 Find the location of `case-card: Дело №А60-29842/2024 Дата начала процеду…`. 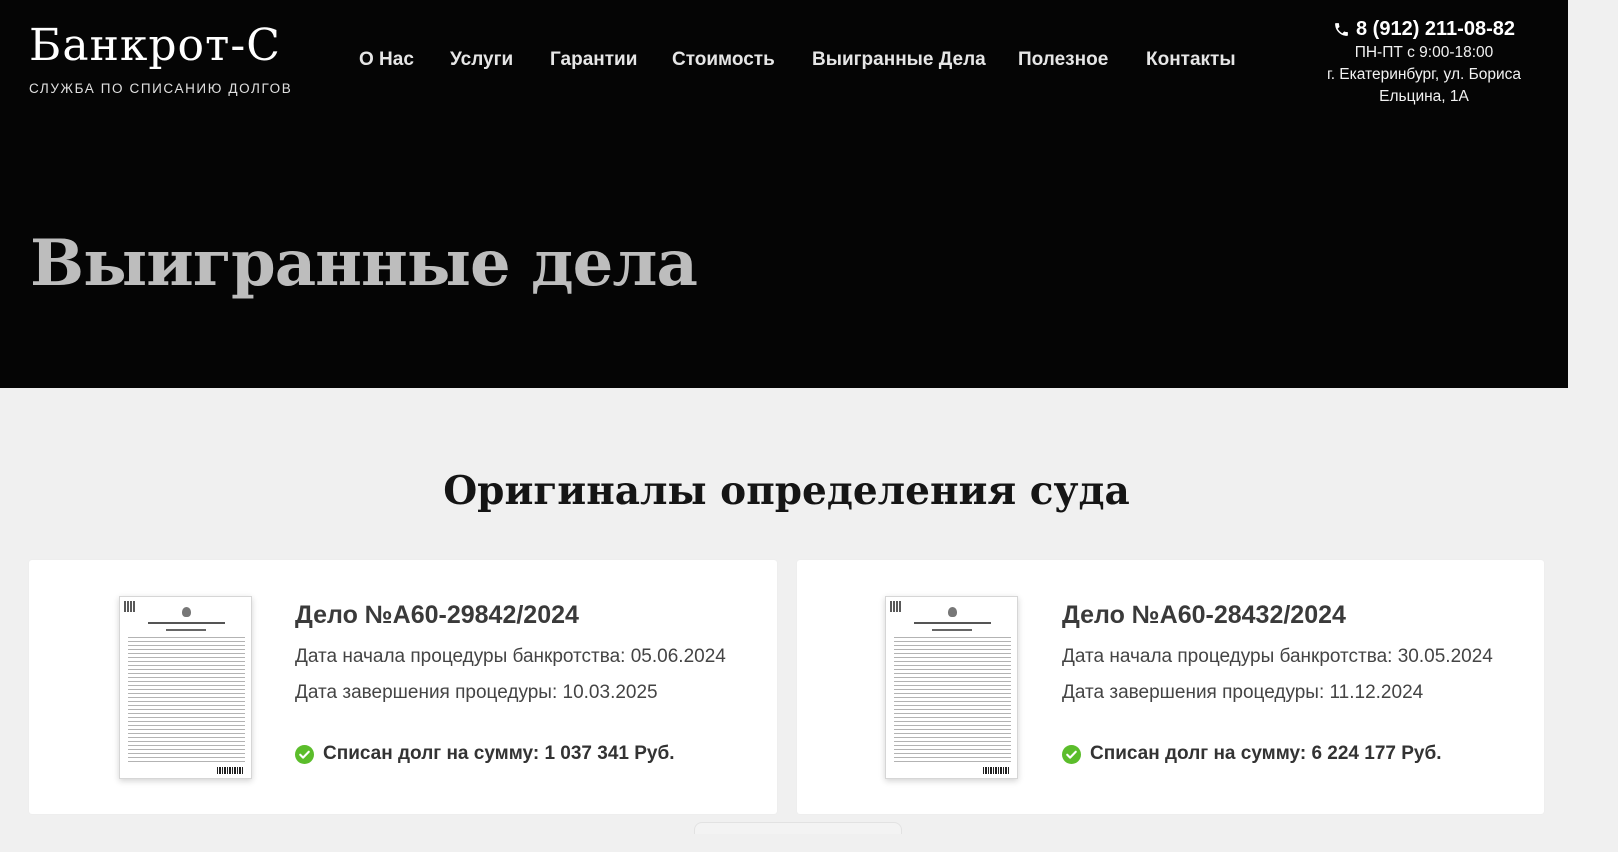

case-card: Дело №А60-29842/2024 Дата начала процеду… is located at coordinates (403, 687).